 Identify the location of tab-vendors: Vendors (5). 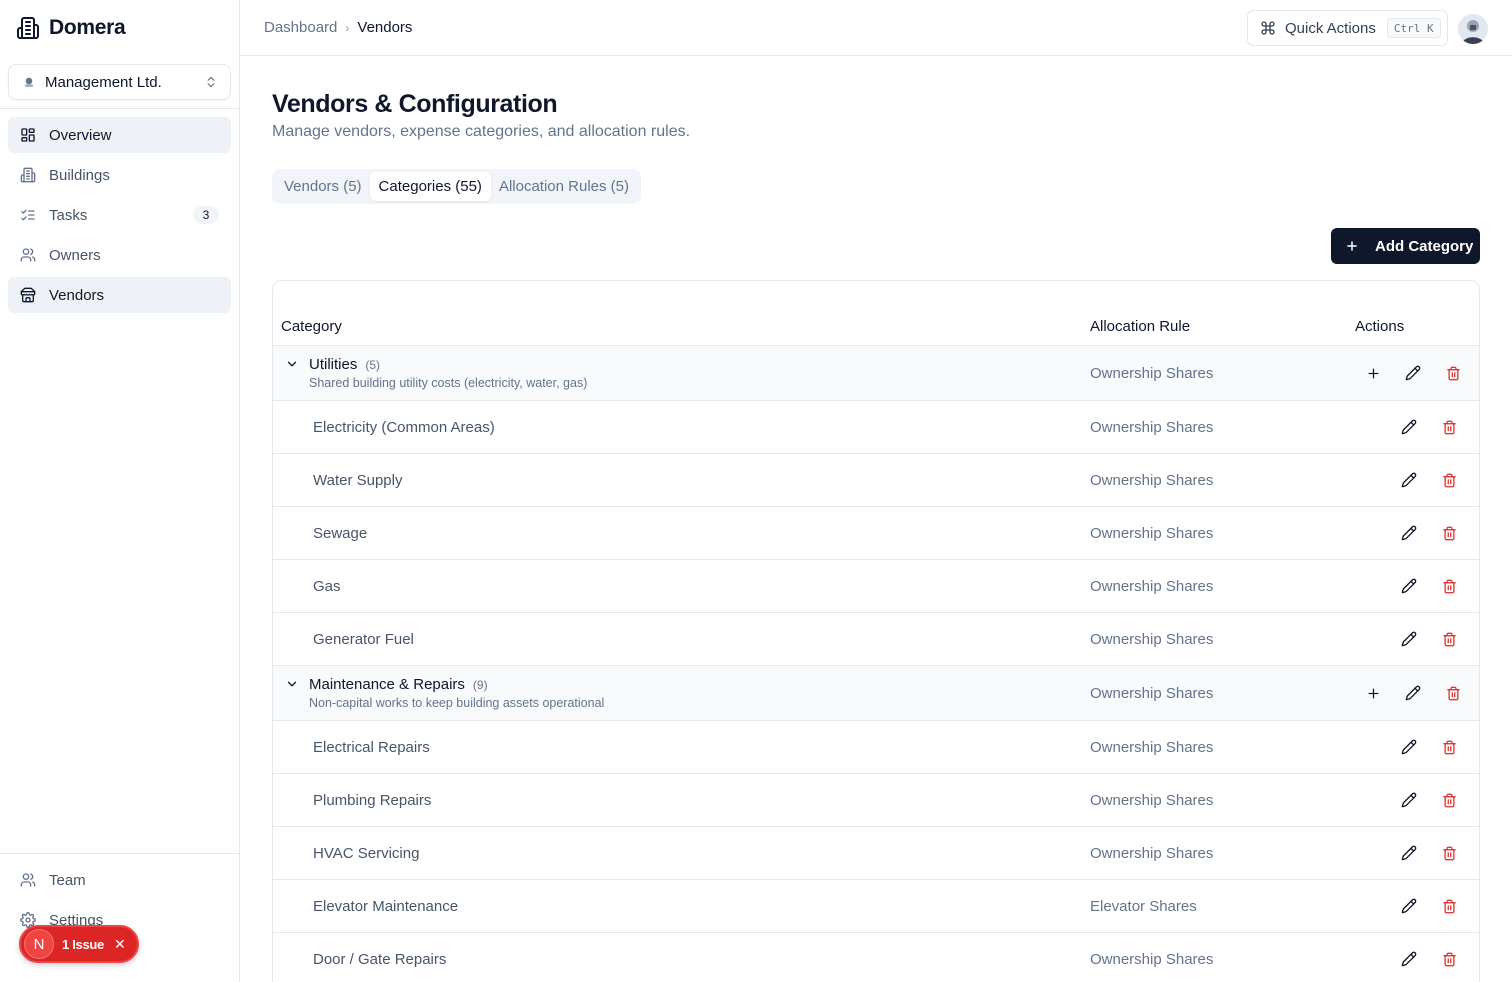
(323, 186).